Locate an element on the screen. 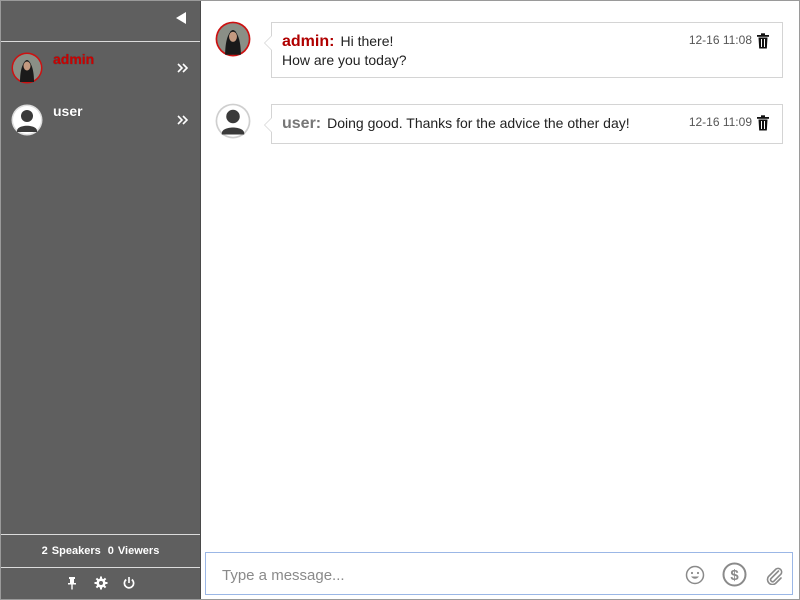 The width and height of the screenshot is (800, 600). sidebar-user-name: user is located at coordinates (68, 111).